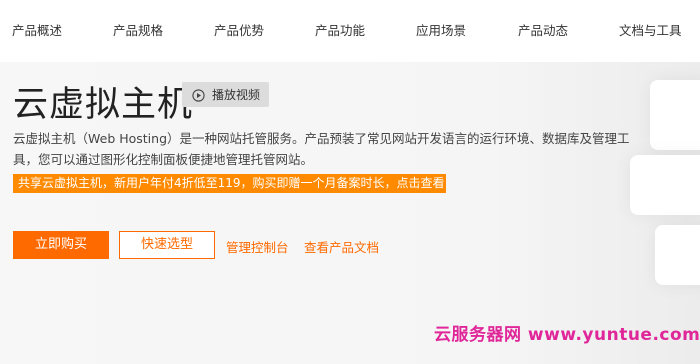 The image size is (700, 364). Describe the element at coordinates (229, 183) in the screenshot. I see `promo-banner: 共享云虚拟主机，新用户年付4折低至119，购买即赠一个月备案时长，点击查看` at that location.